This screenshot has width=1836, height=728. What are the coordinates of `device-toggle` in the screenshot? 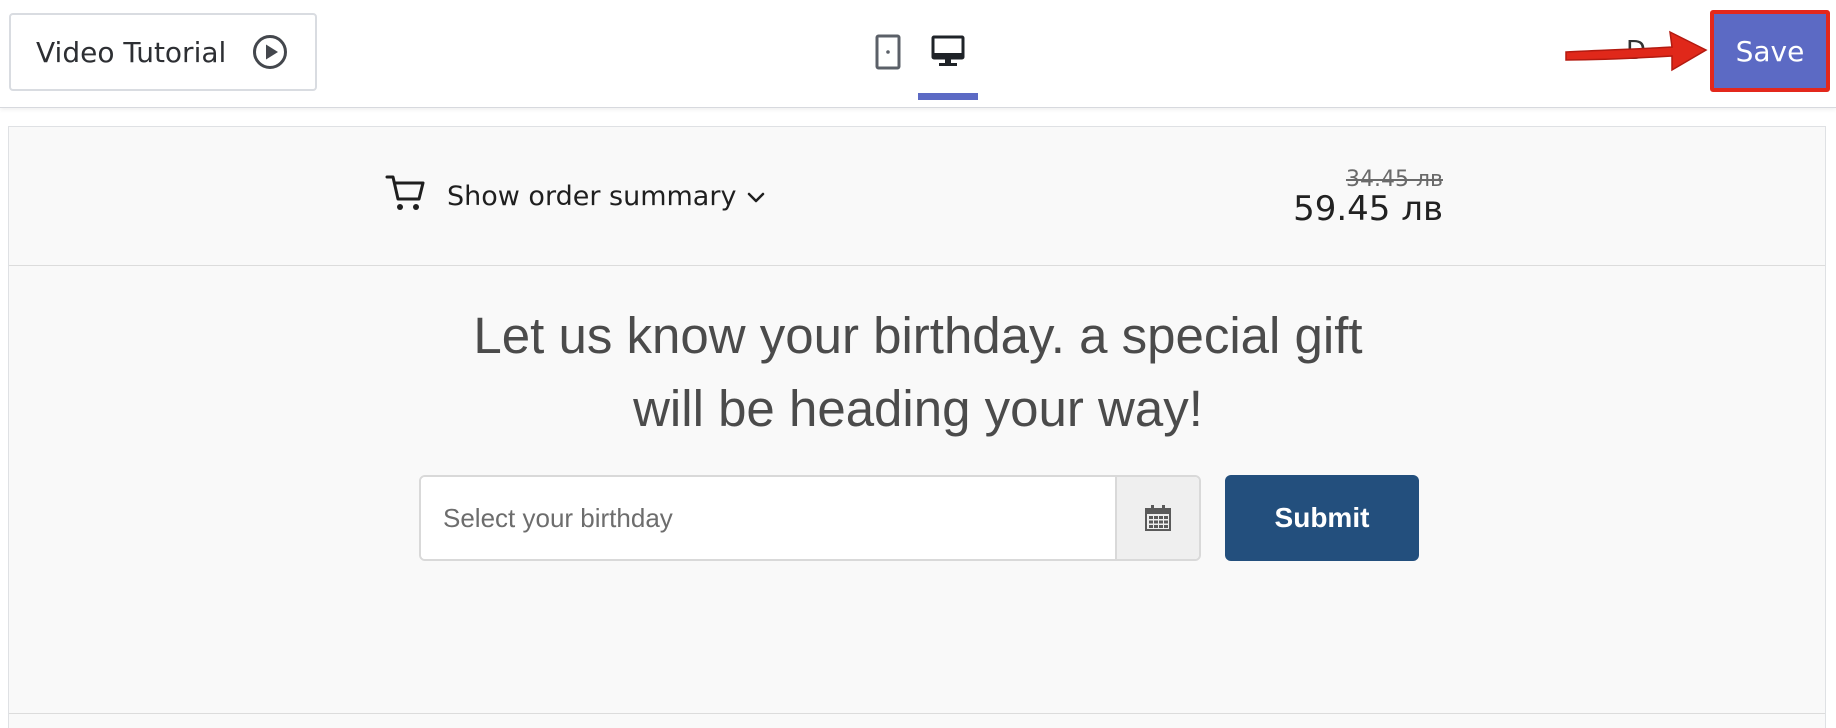 It's located at (918, 62).